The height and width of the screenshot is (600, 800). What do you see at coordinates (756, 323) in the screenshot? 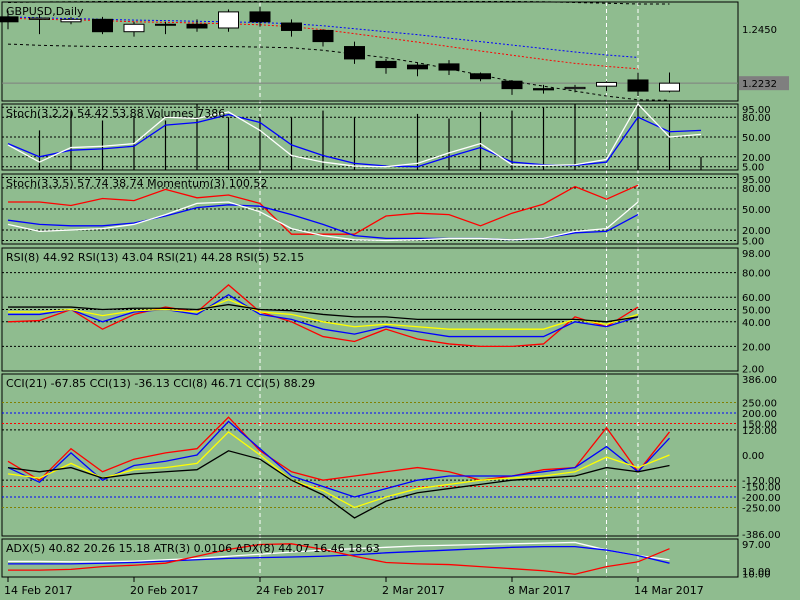
I see `y-tick-label: 40.00` at bounding box center [756, 323].